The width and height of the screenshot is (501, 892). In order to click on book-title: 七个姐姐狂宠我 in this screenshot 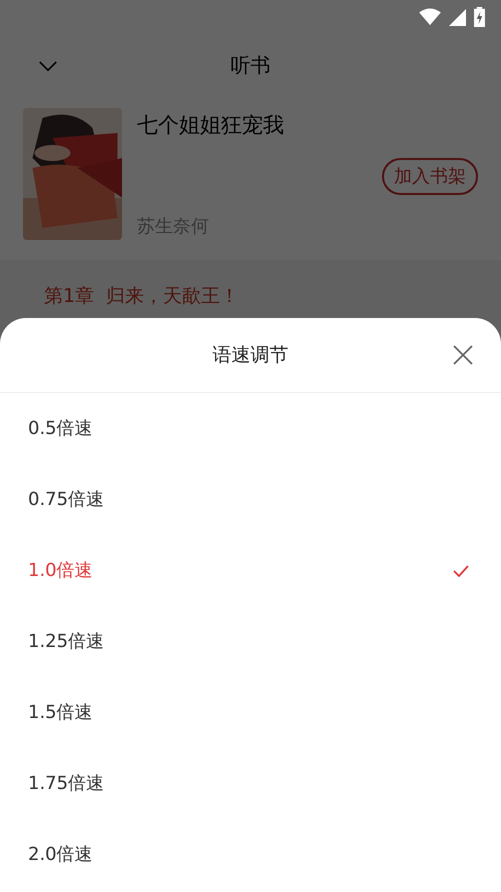, I will do `click(211, 125)`.